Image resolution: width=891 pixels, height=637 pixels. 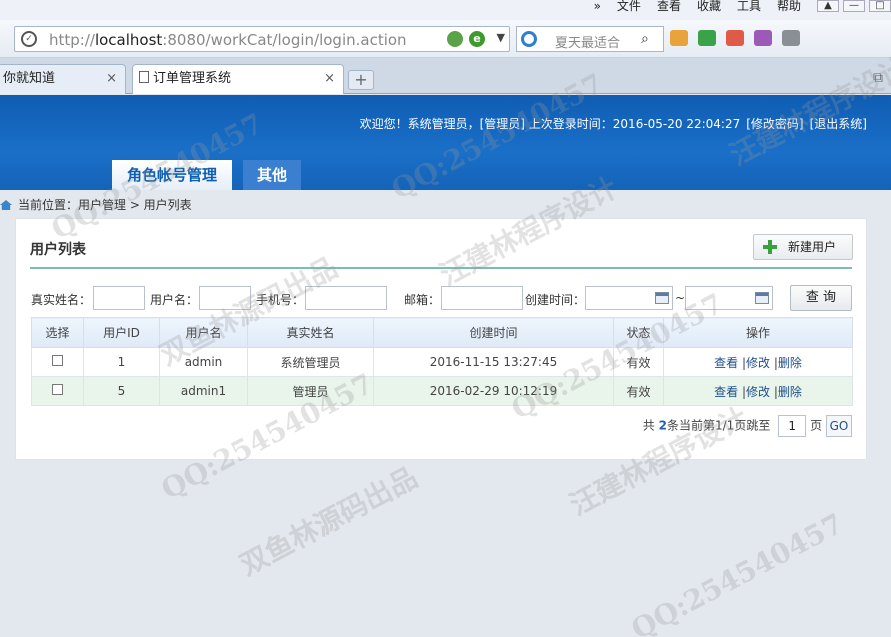 What do you see at coordinates (58, 250) in the screenshot?
I see `panel-title: 用户列表` at bounding box center [58, 250].